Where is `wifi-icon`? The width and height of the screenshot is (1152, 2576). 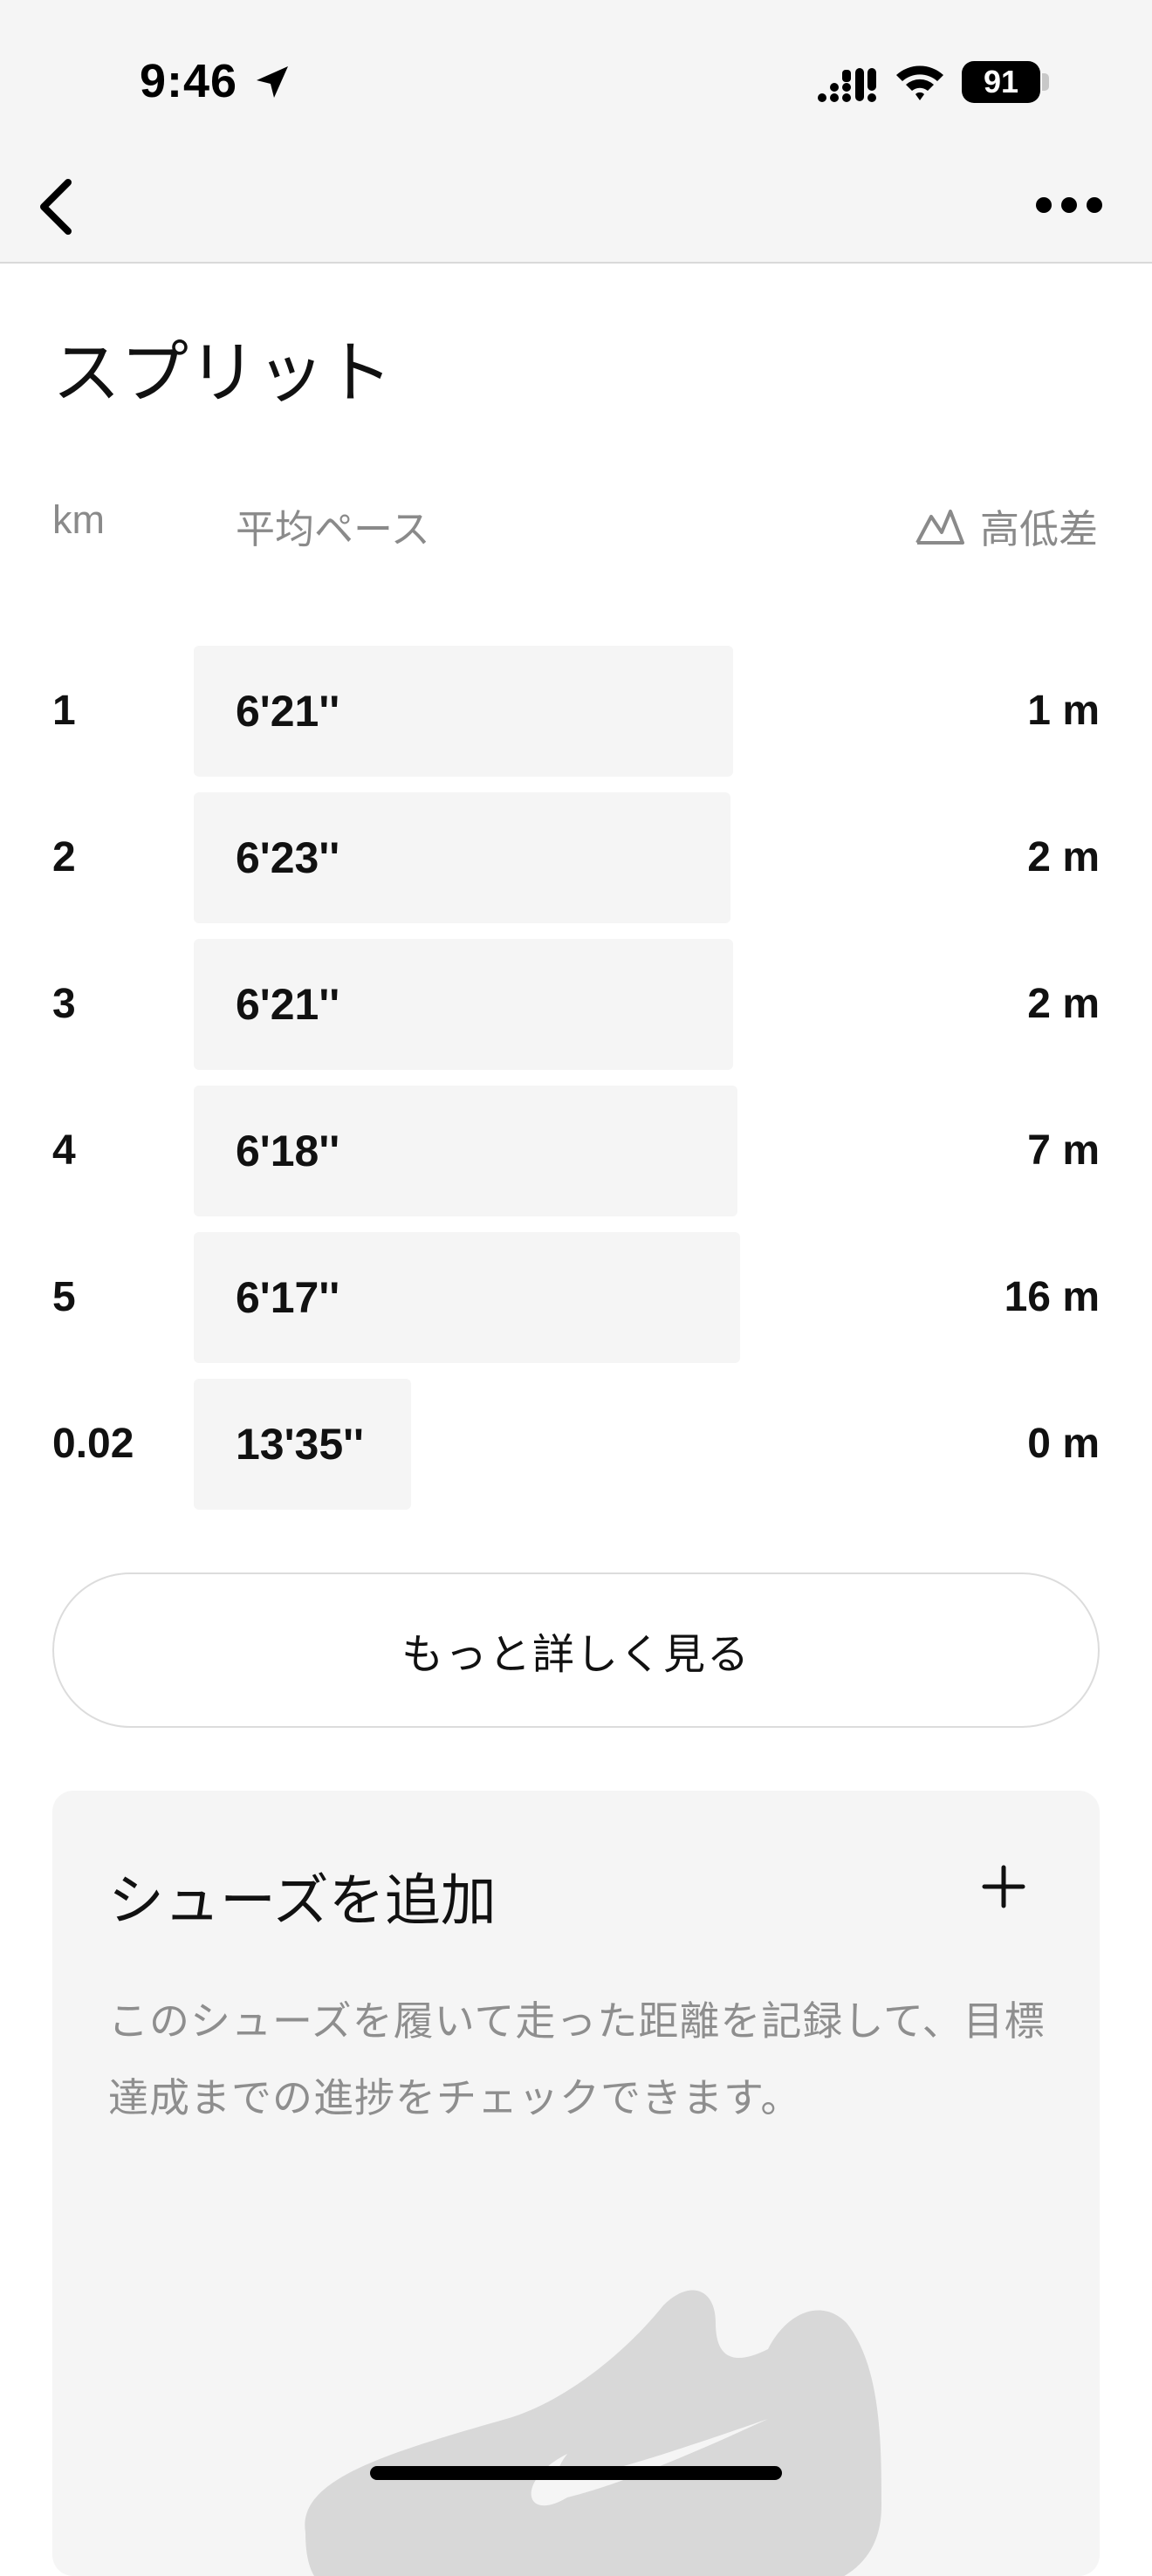 wifi-icon is located at coordinates (919, 82).